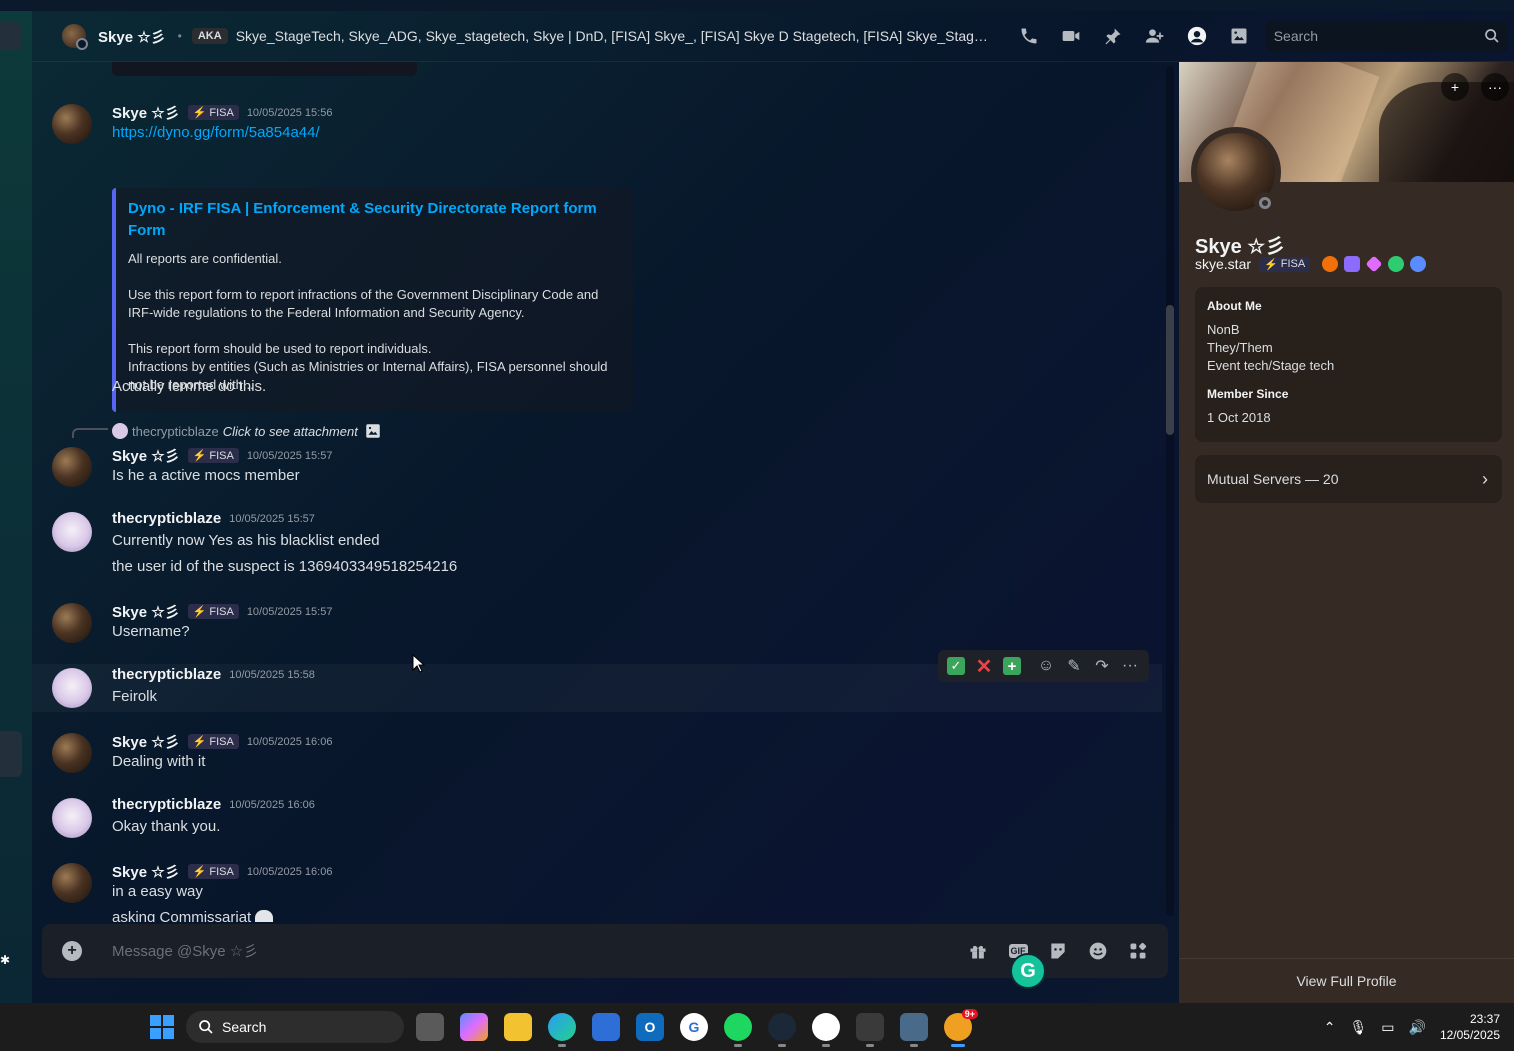 The image size is (1514, 1051). I want to click on search-placeholder: Search, so click(1296, 36).